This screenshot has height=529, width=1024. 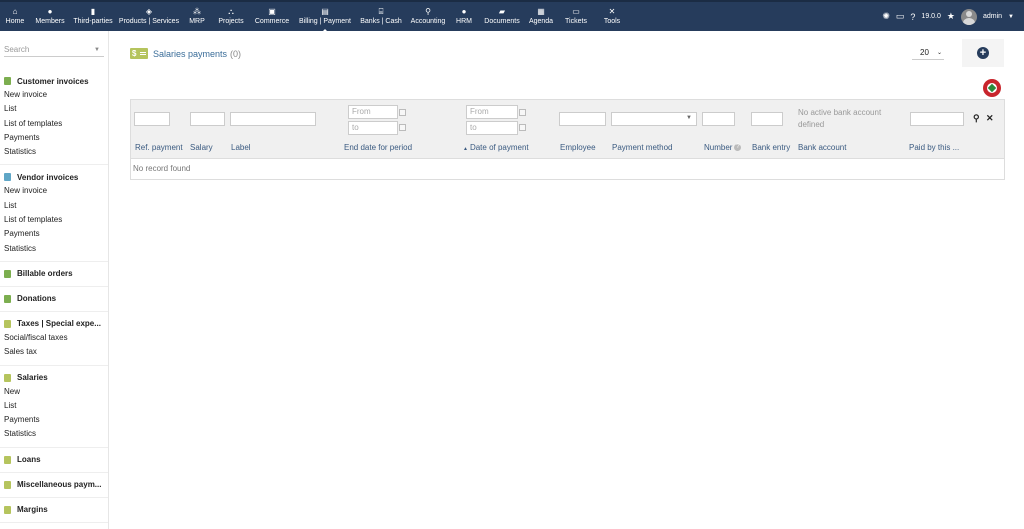 I want to click on menu-accounting: ⚲ Accounting, so click(x=428, y=16).